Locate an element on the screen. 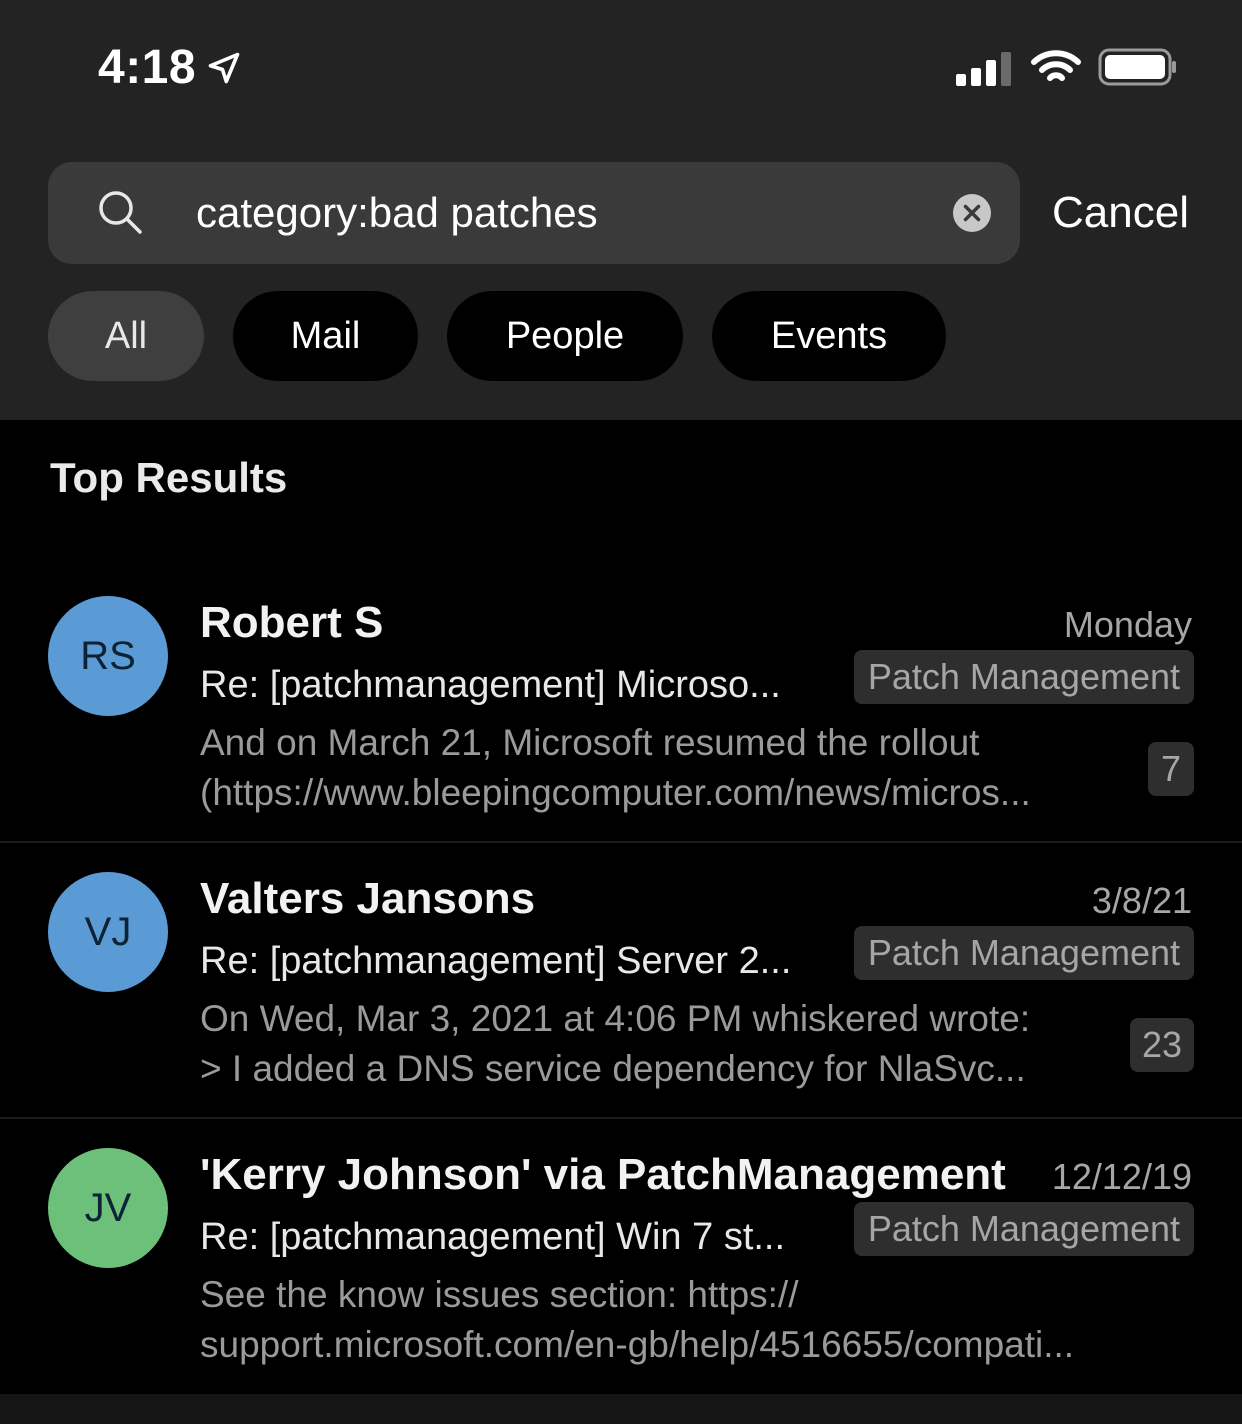 Image resolution: width=1242 pixels, height=1424 pixels. filter-mail: Mail is located at coordinates (325, 336).